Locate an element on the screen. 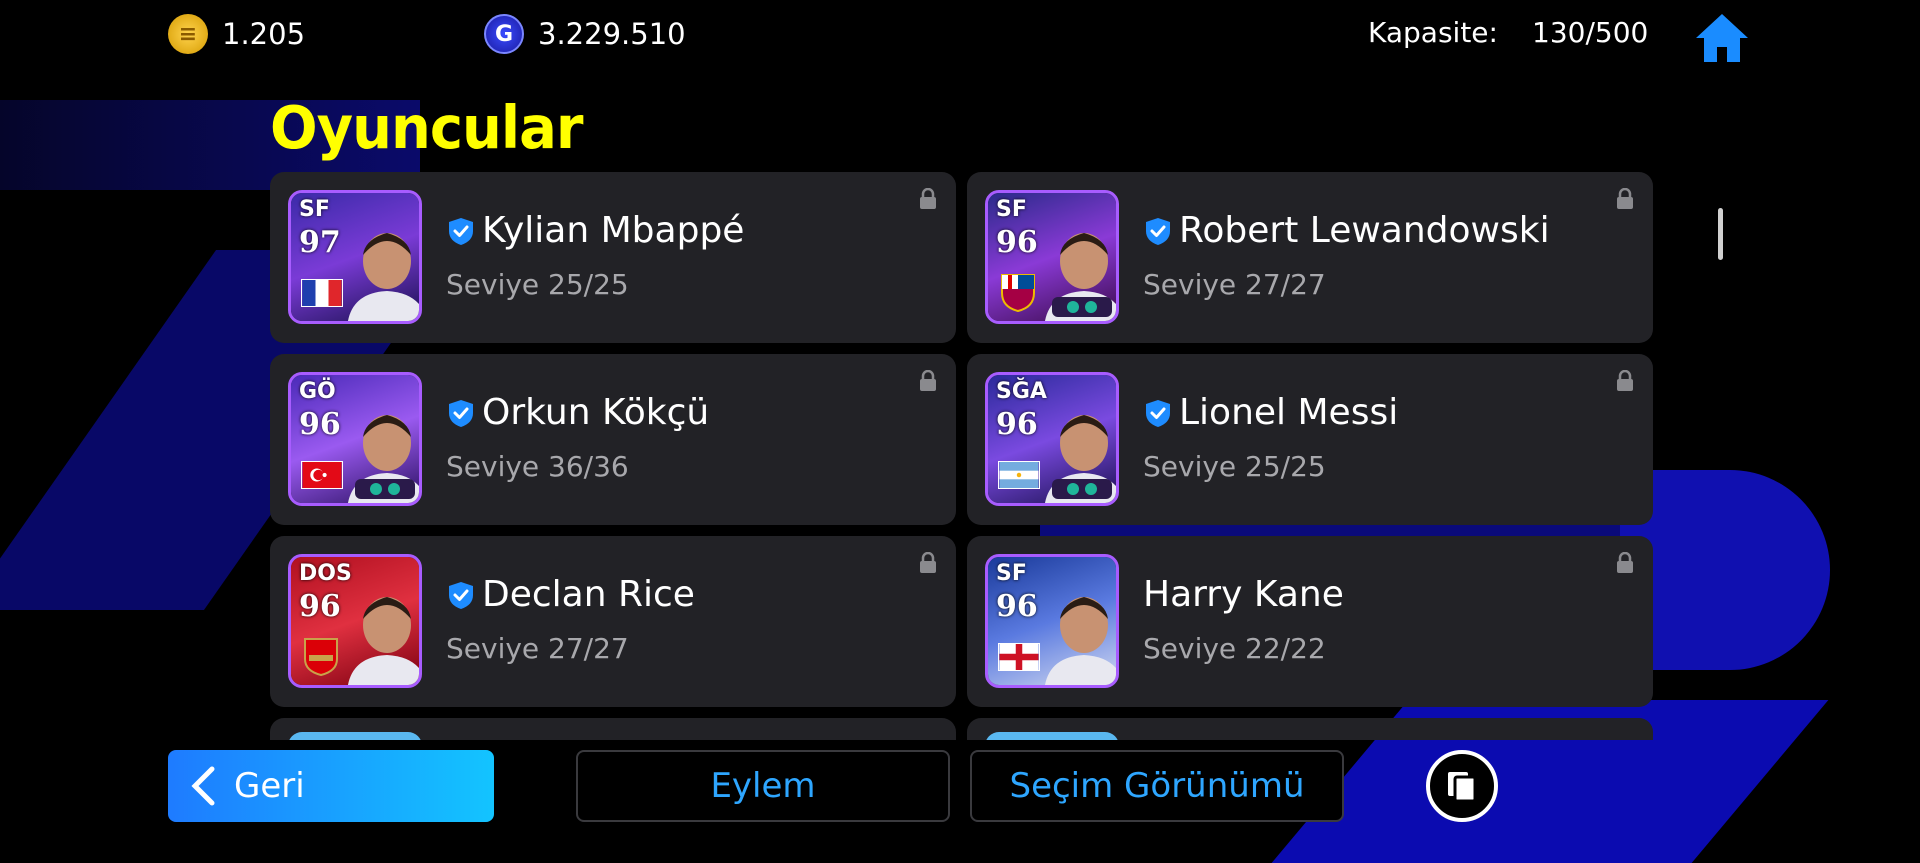 This screenshot has width=1920, height=863. selection-view-button: Seçim Görünümü is located at coordinates (1157, 786).